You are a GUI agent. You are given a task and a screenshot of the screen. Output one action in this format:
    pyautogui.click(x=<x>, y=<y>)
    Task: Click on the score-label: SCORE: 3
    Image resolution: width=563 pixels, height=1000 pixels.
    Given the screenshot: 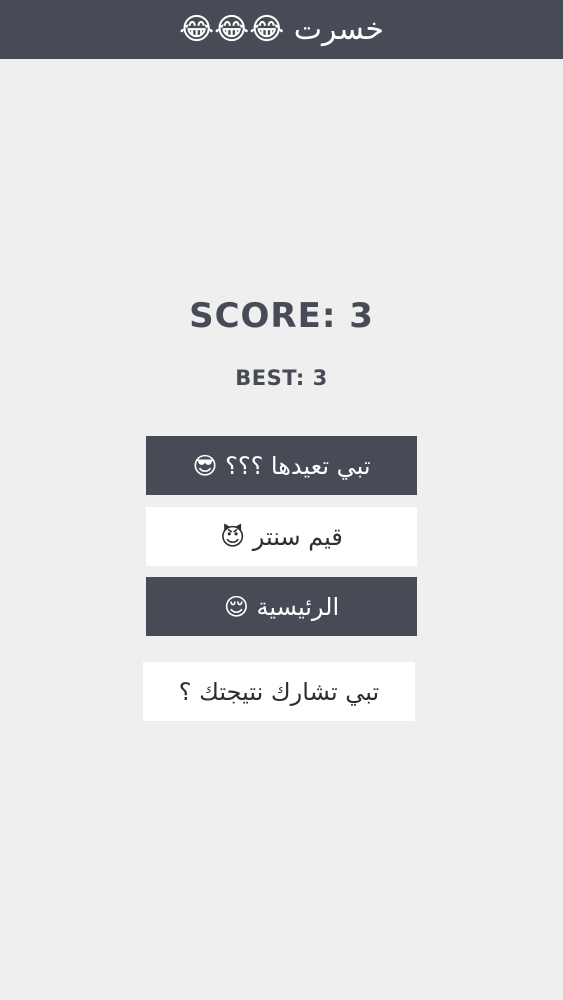 What is the action you would take?
    pyautogui.click(x=281, y=316)
    